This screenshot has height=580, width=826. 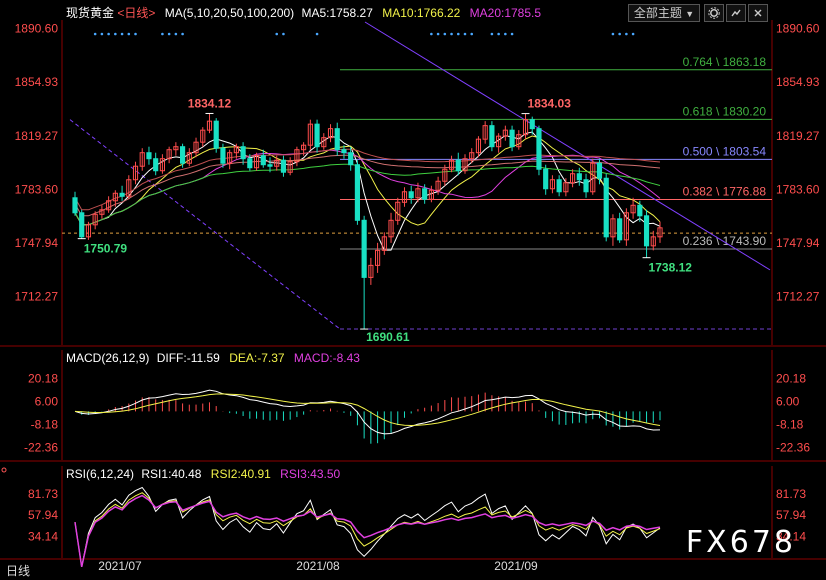 What do you see at coordinates (725, 151) in the screenshot?
I see `fib-level-label: 0.500 \ 1803.54` at bounding box center [725, 151].